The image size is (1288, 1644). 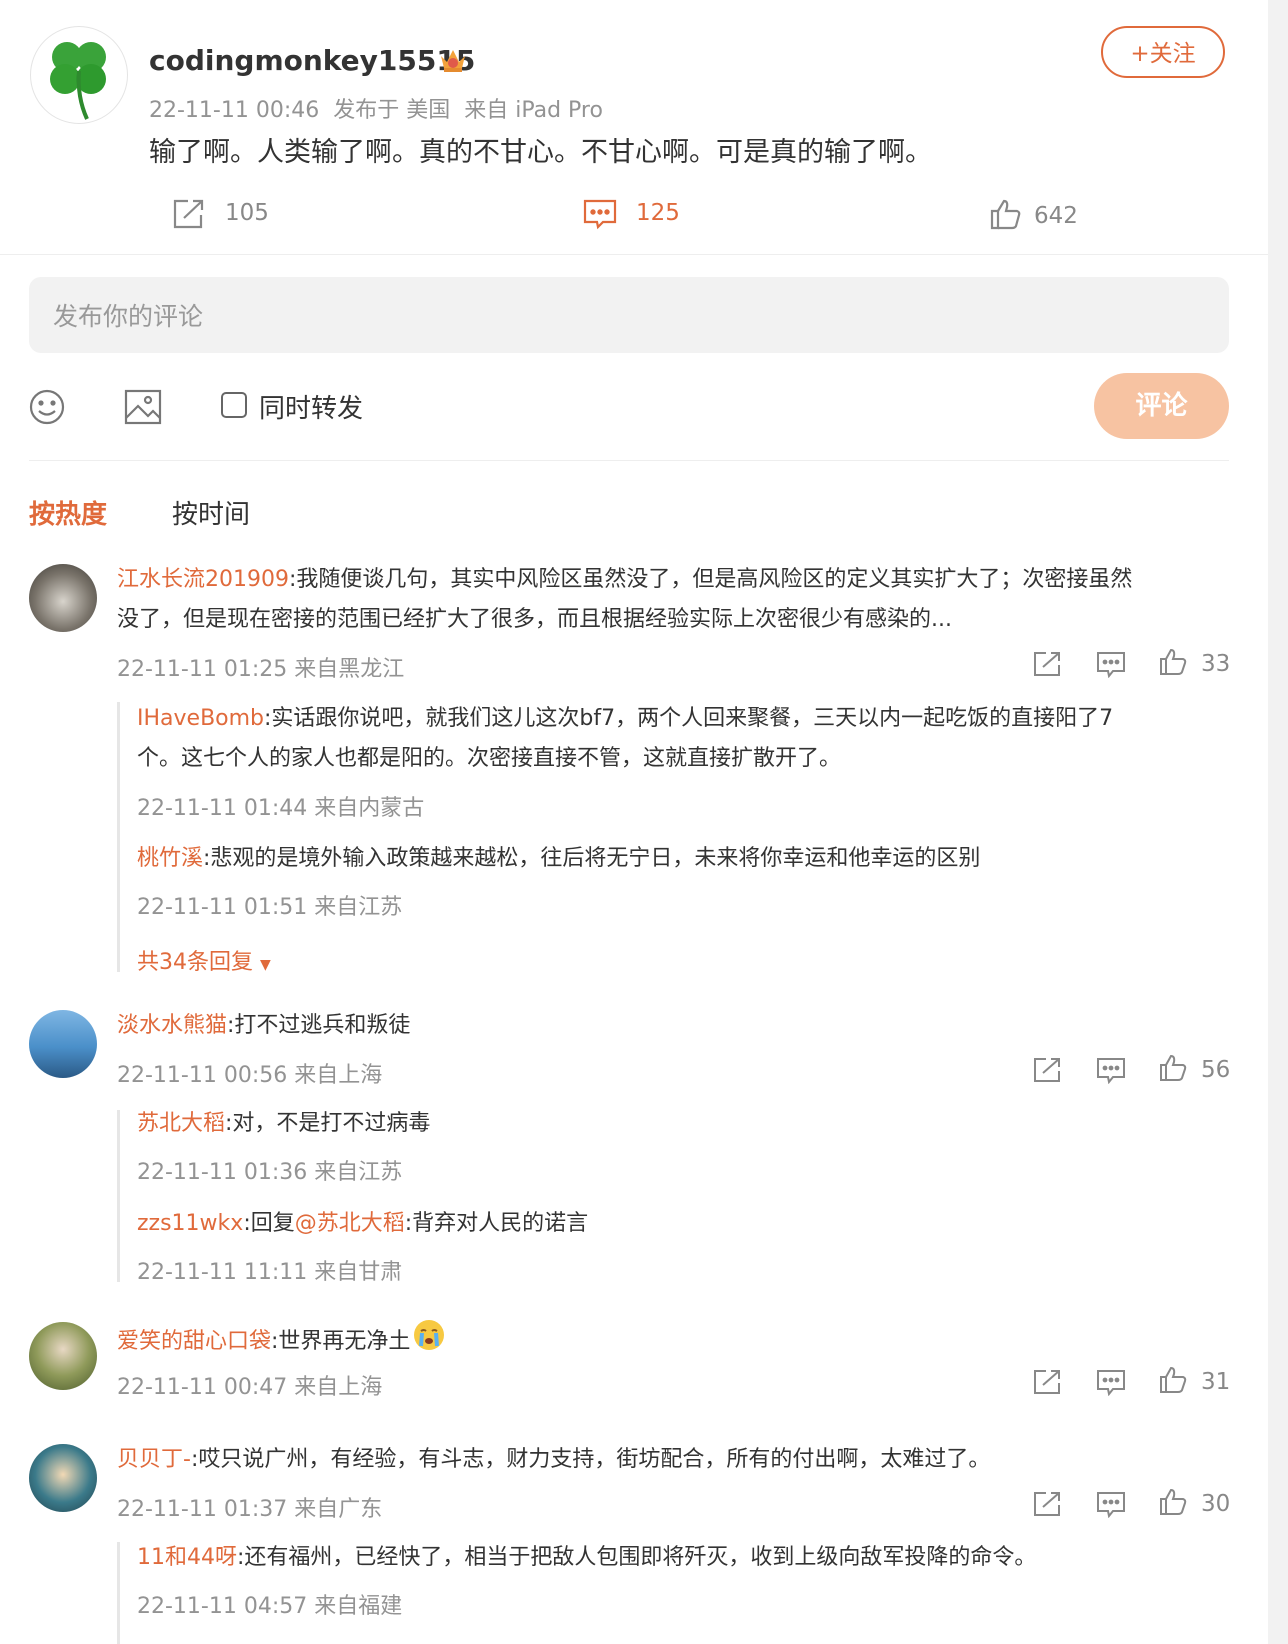 I want to click on post-divider, so click(x=634, y=254).